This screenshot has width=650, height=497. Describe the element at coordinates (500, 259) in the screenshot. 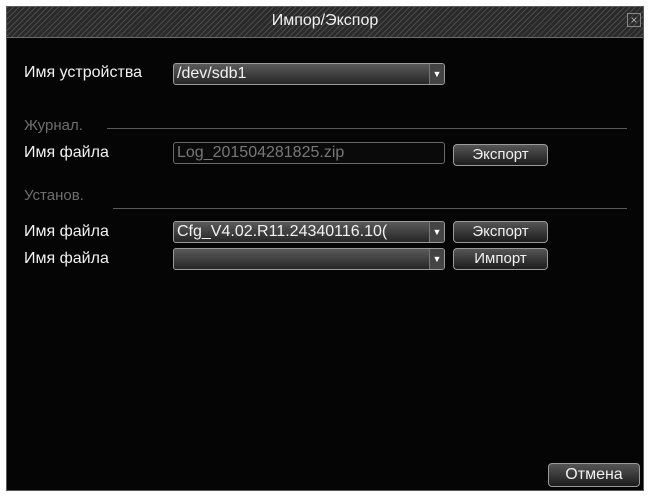

I see `settings-import-button: Импорт` at that location.